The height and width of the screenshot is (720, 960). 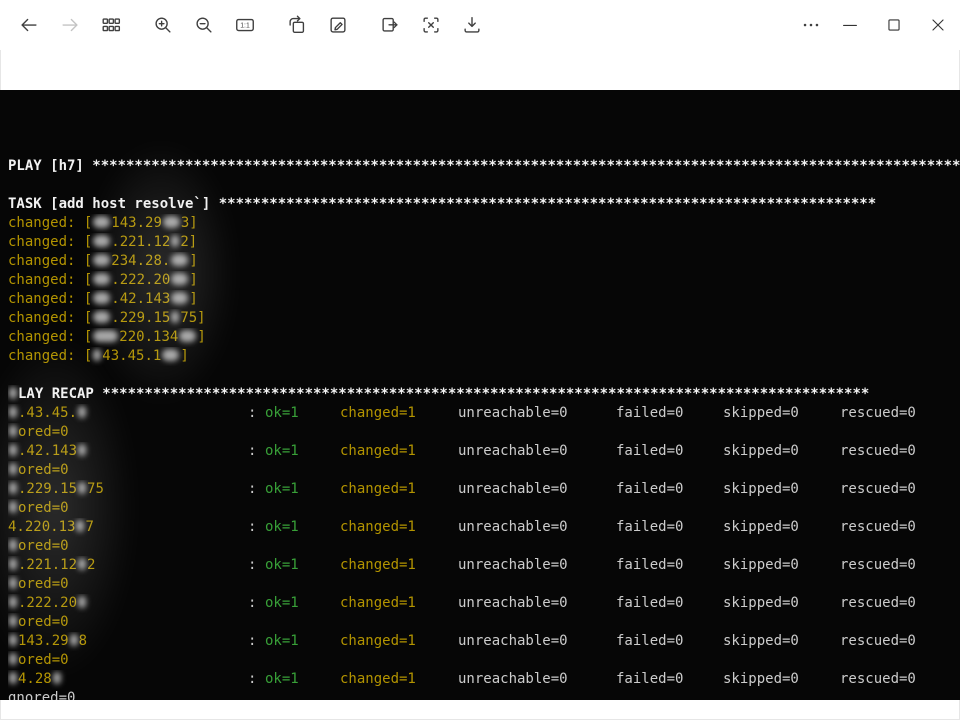 I want to click on actual-size-label: 1:1, so click(x=245, y=25).